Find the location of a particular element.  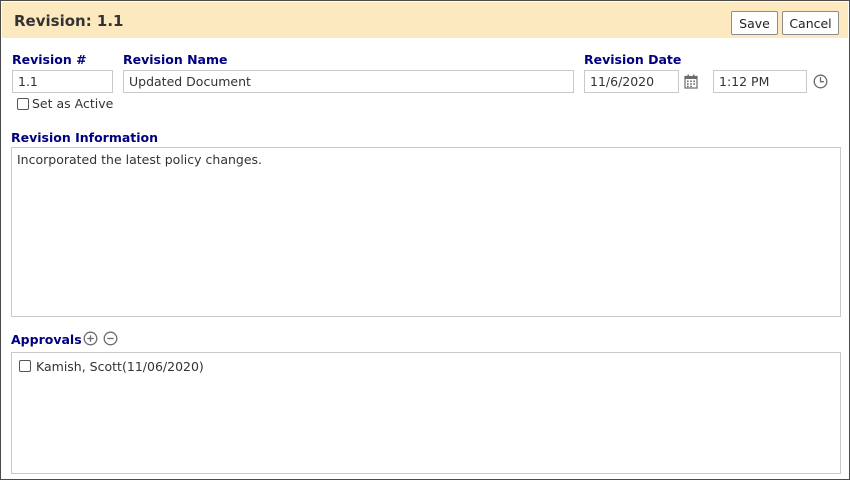

approval-date: (11/06/2020) is located at coordinates (163, 366).